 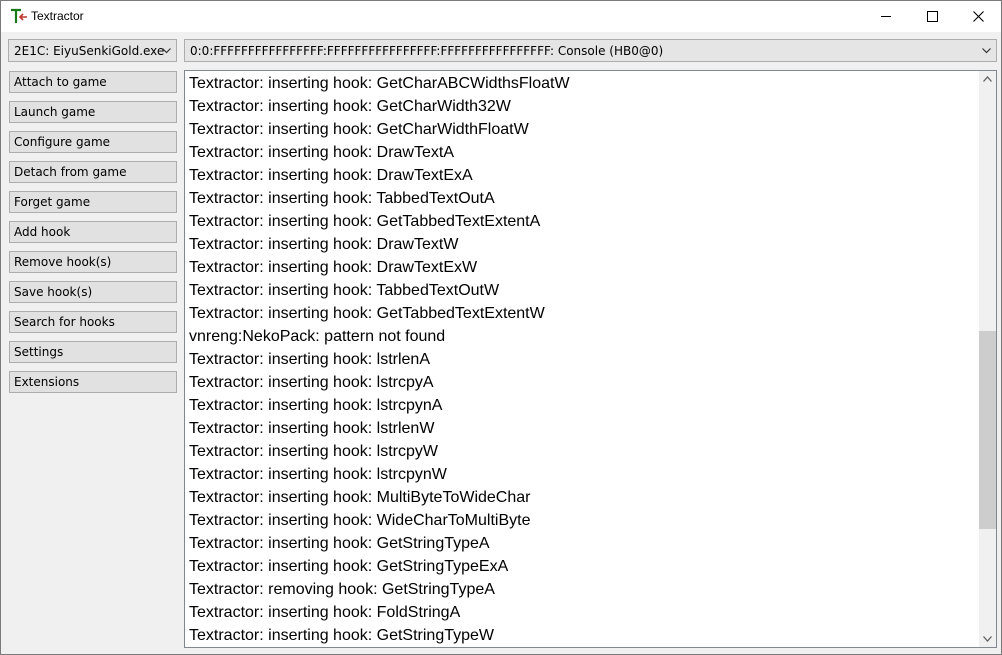 I want to click on button-label: Launch game, so click(x=55, y=112).